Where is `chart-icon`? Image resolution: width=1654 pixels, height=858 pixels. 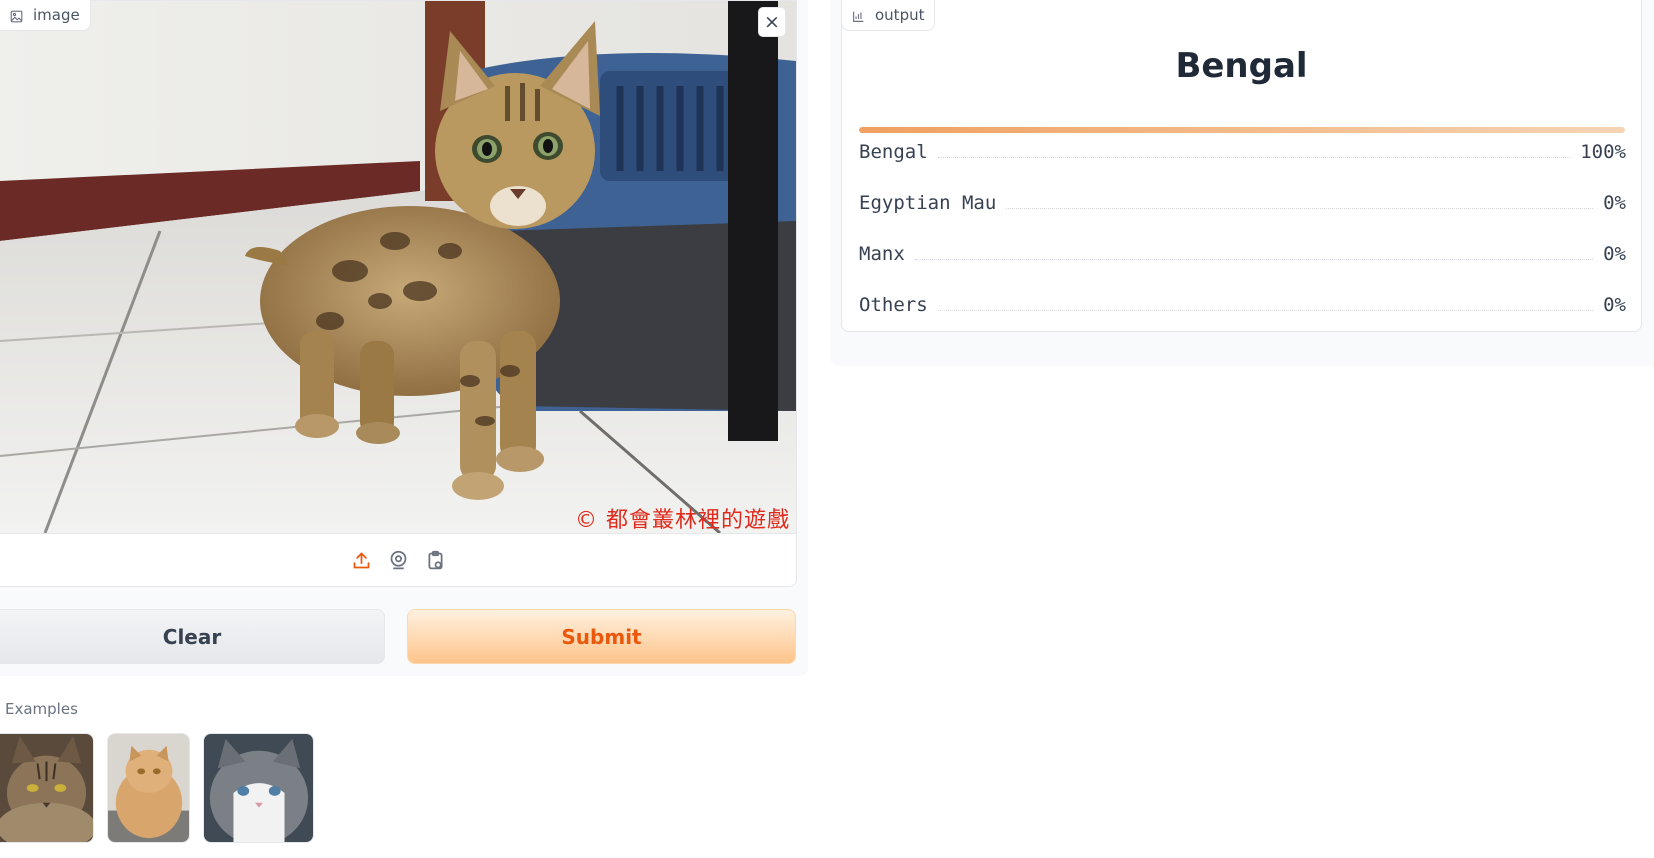 chart-icon is located at coordinates (858, 15).